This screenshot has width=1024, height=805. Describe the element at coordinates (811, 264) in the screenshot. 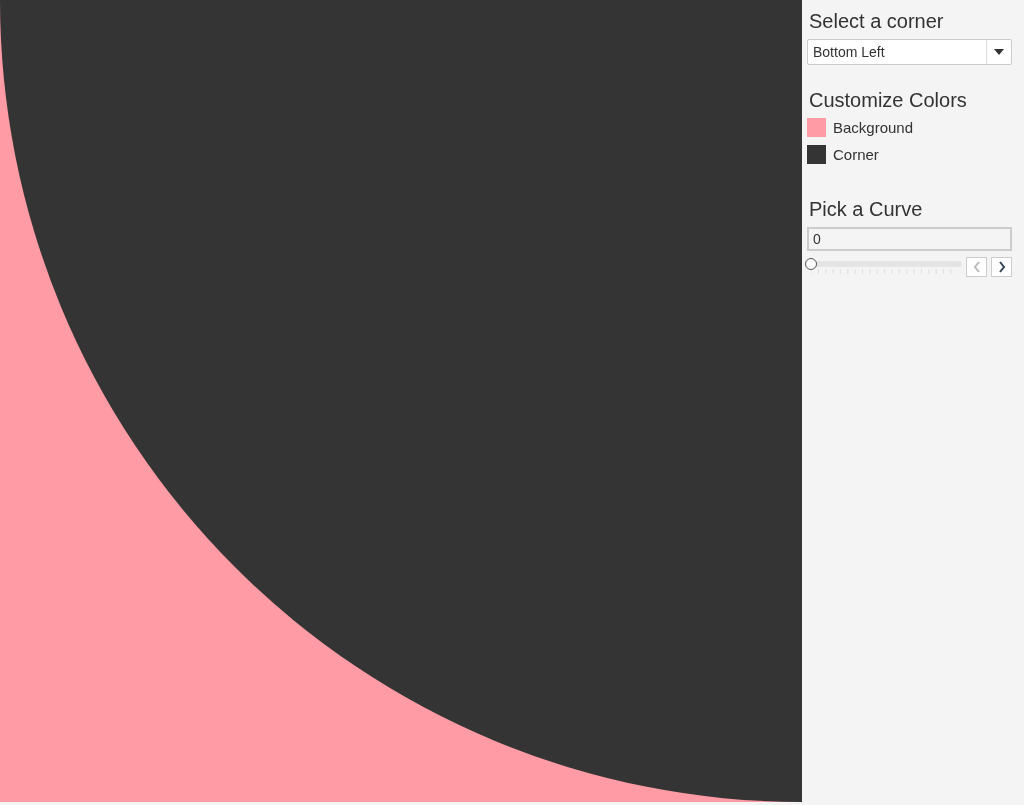

I see `slider-thumb` at that location.